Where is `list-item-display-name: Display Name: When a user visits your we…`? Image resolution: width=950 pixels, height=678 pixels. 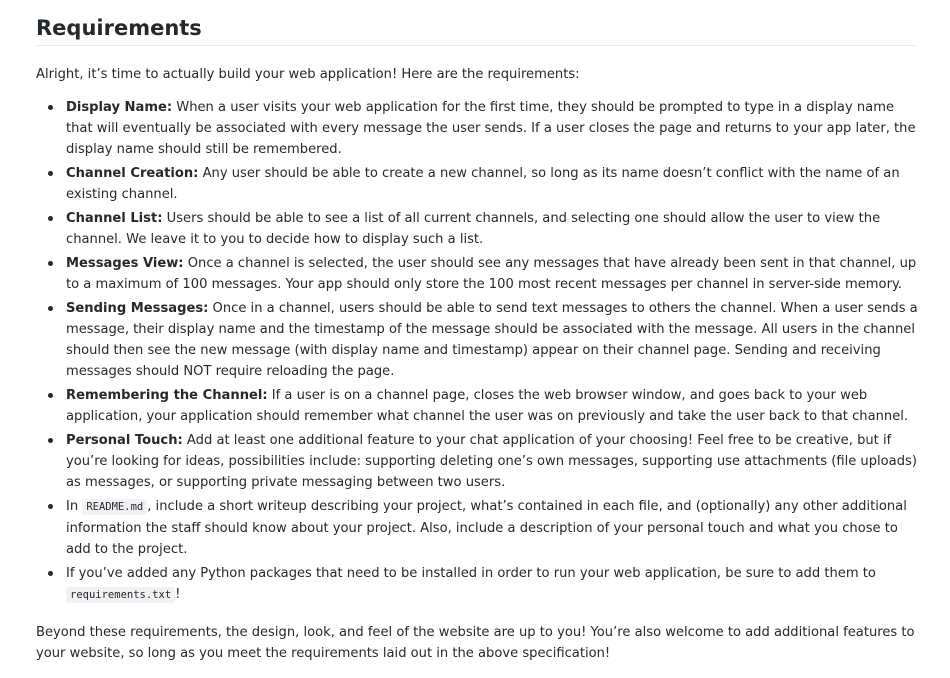
list-item-display-name: Display Name: When a user visits your we… is located at coordinates (478, 128).